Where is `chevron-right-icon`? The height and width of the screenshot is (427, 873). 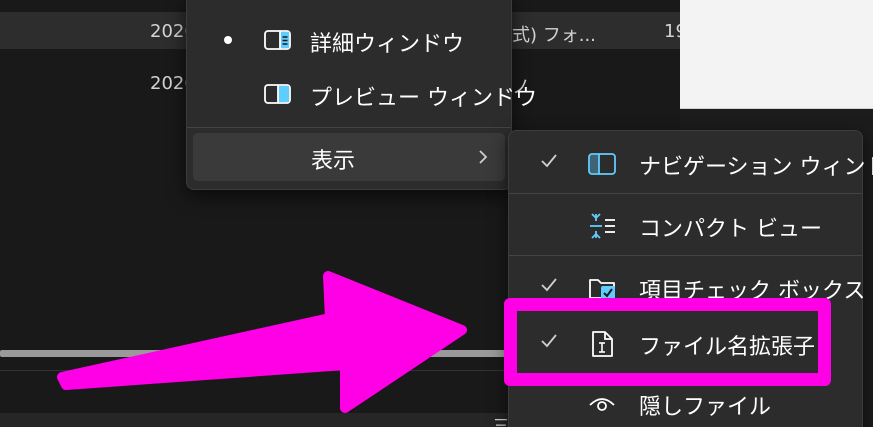 chevron-right-icon is located at coordinates (483, 157).